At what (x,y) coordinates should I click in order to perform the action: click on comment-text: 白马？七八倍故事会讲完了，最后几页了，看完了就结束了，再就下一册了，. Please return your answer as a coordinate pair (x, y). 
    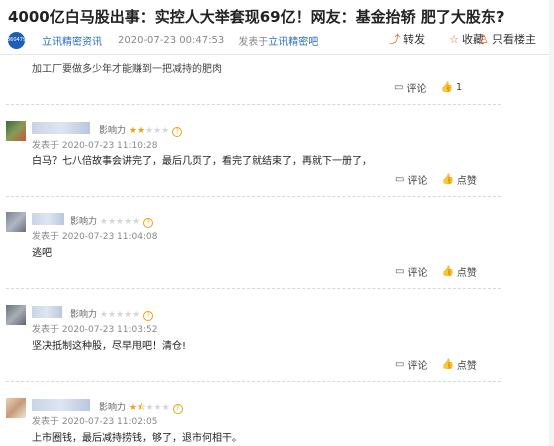
    Looking at the image, I should click on (202, 161).